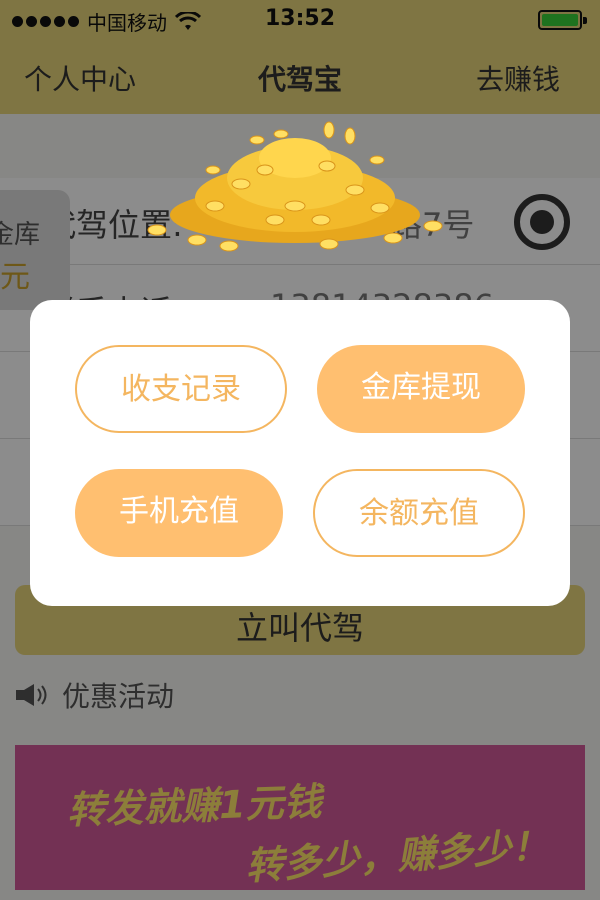 This screenshot has width=600, height=900. I want to click on gold-coins-icon, so click(295, 186).